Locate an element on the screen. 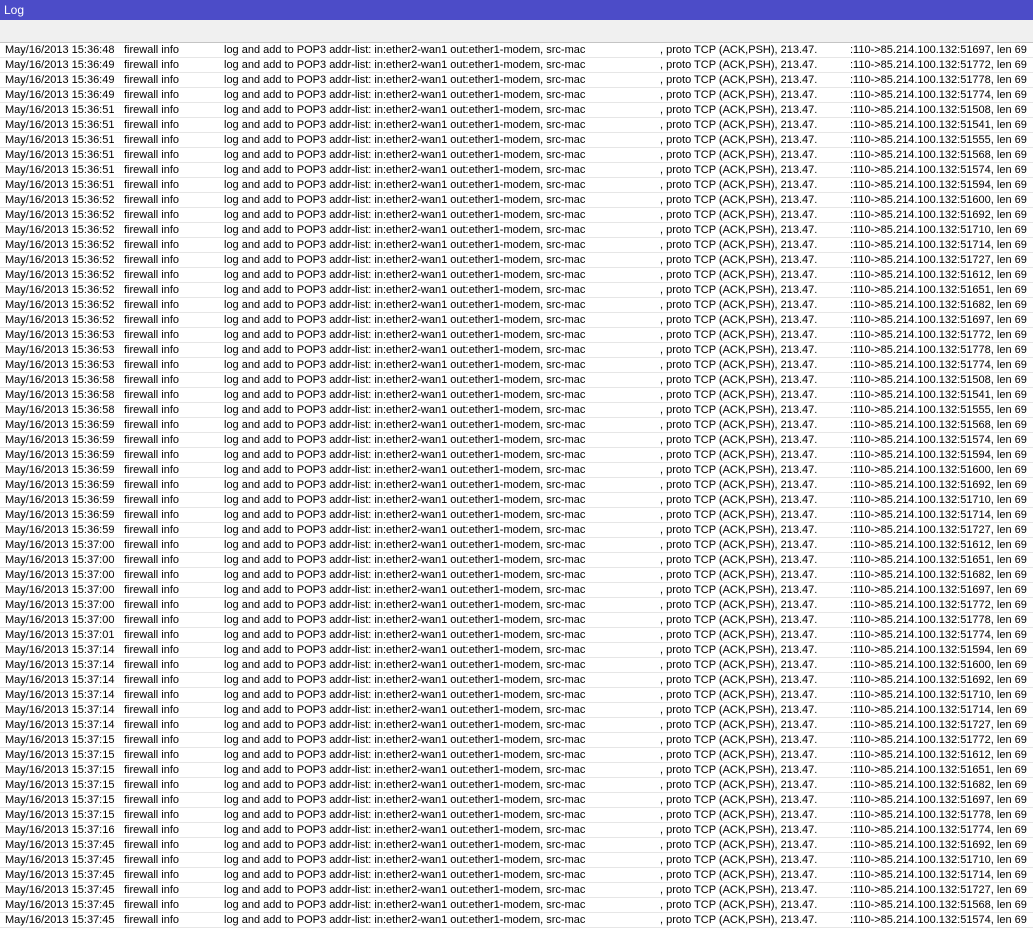  log-destination: :110->85.214.100.132:51692, len 69 is located at coordinates (938, 215).